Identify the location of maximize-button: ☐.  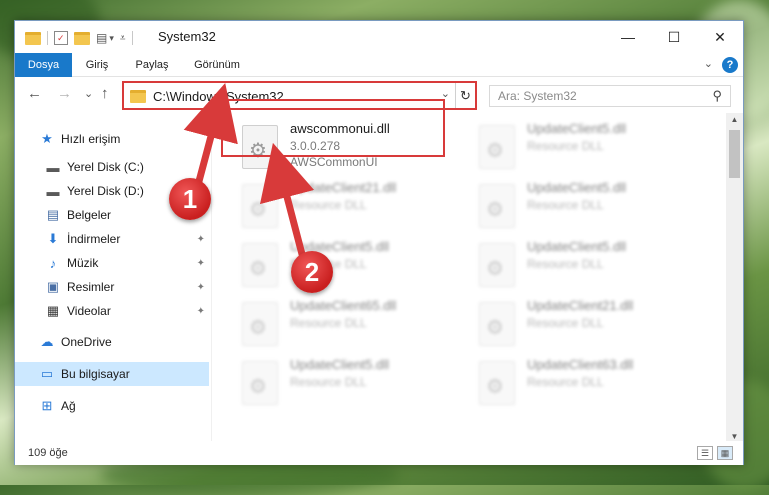
(674, 37).